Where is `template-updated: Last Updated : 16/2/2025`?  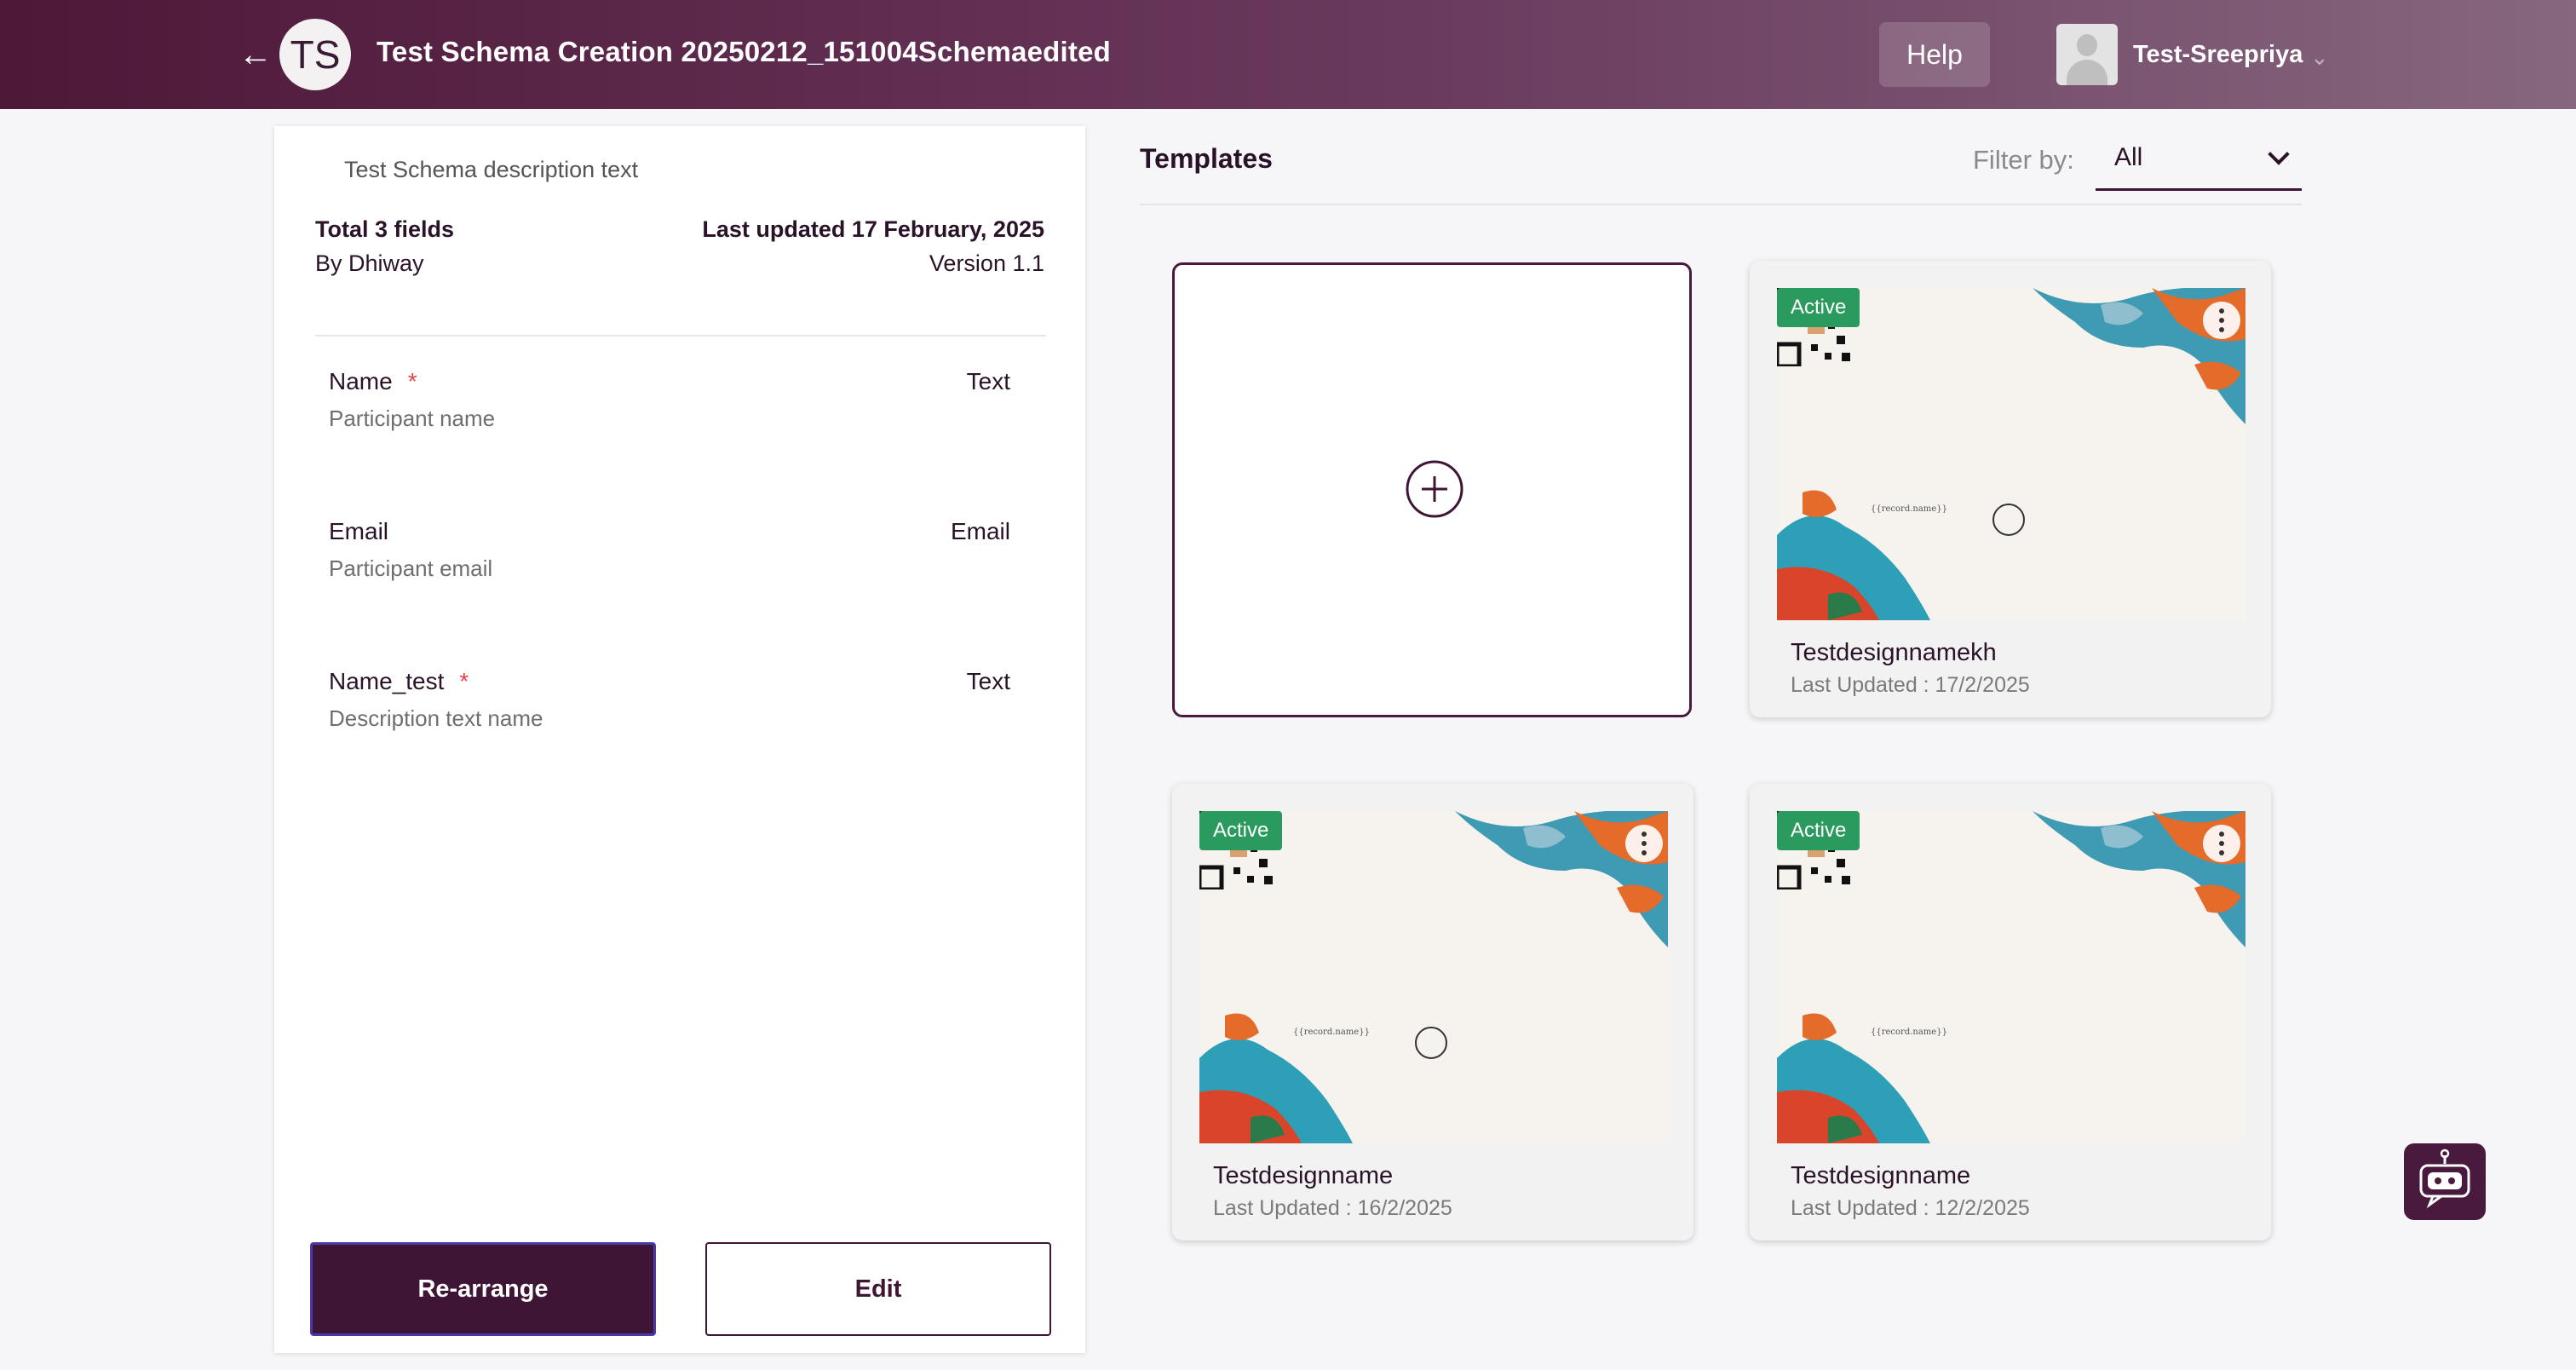 template-updated: Last Updated : 16/2/2025 is located at coordinates (1333, 1208).